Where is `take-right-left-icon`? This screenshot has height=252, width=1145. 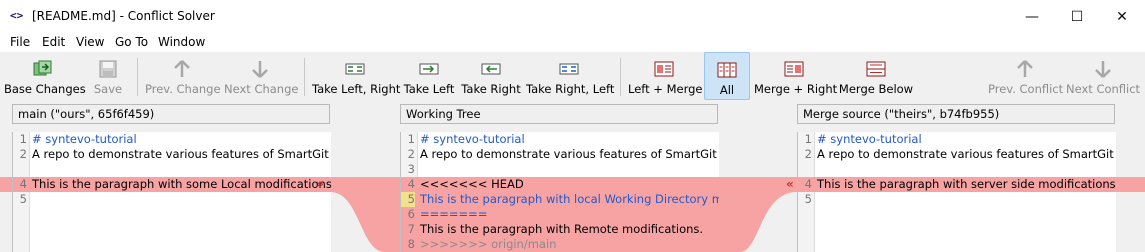 take-right-left-icon is located at coordinates (569, 69).